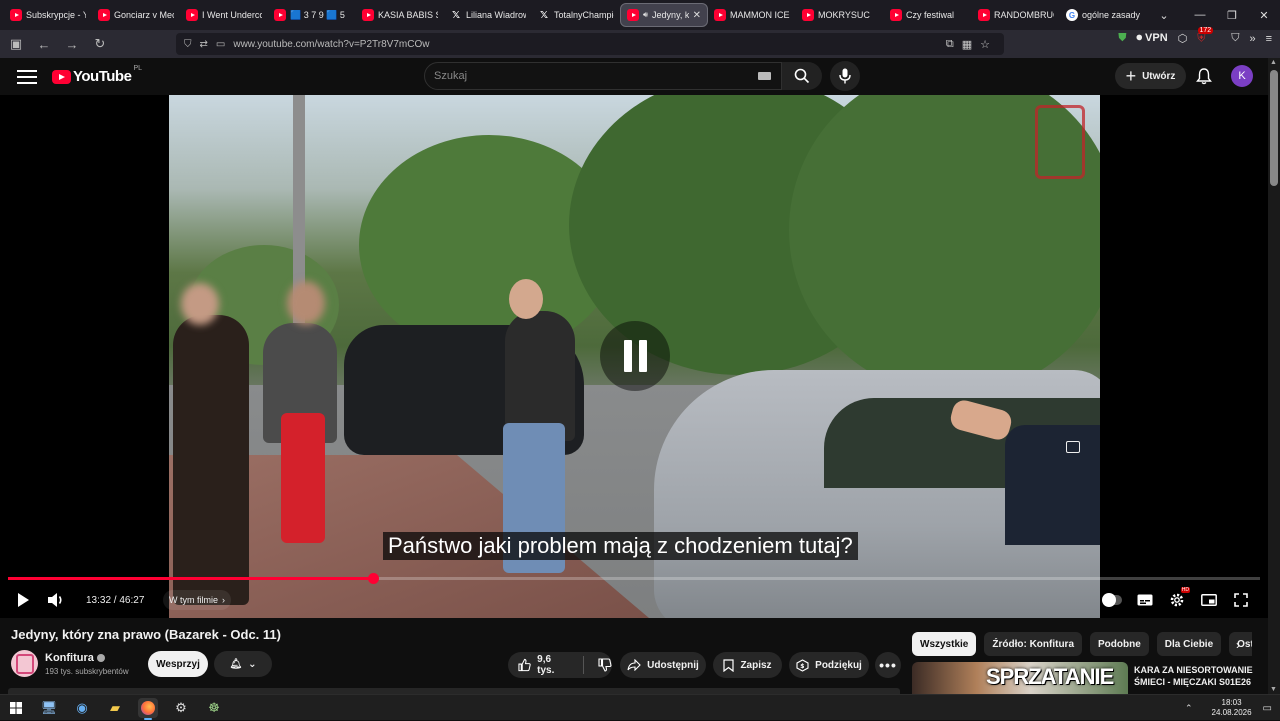  What do you see at coordinates (928, 15) in the screenshot?
I see `browser-tab: Czy festiwal` at bounding box center [928, 15].